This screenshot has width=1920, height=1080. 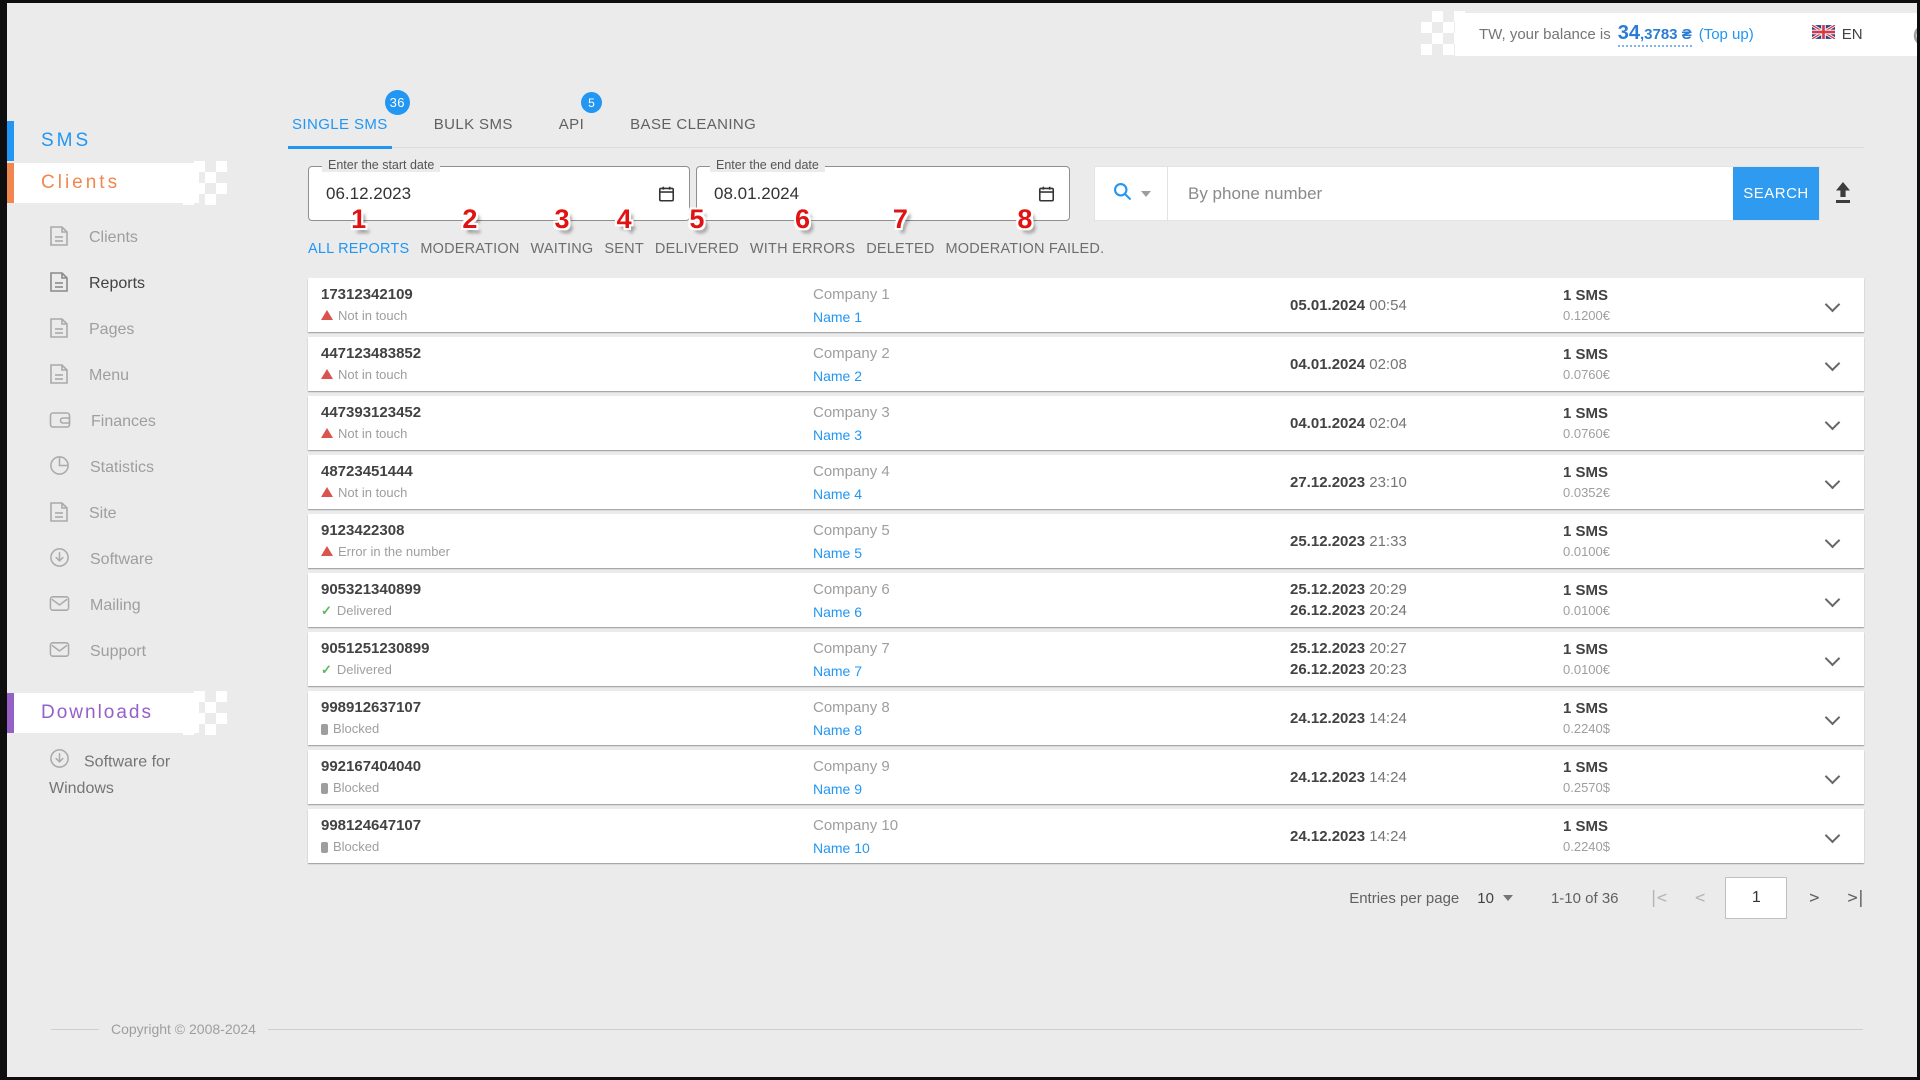 I want to click on date: 26.12.2023, so click(x=1328, y=669).